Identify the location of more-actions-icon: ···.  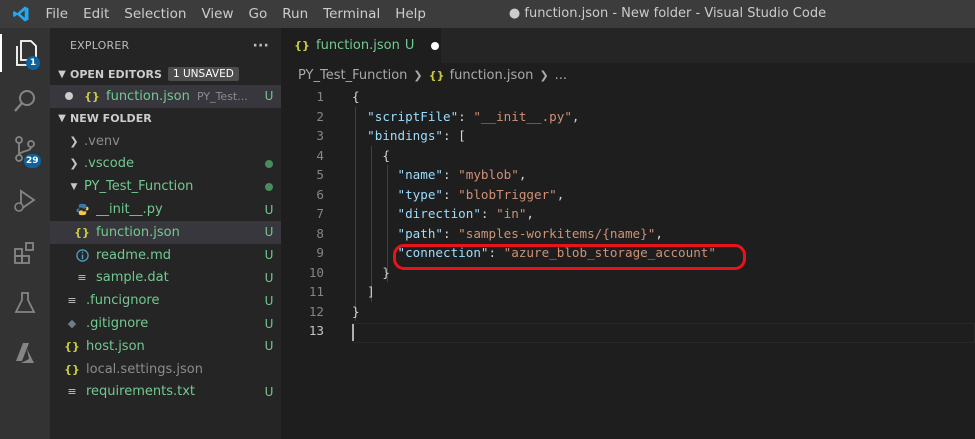
(260, 46).